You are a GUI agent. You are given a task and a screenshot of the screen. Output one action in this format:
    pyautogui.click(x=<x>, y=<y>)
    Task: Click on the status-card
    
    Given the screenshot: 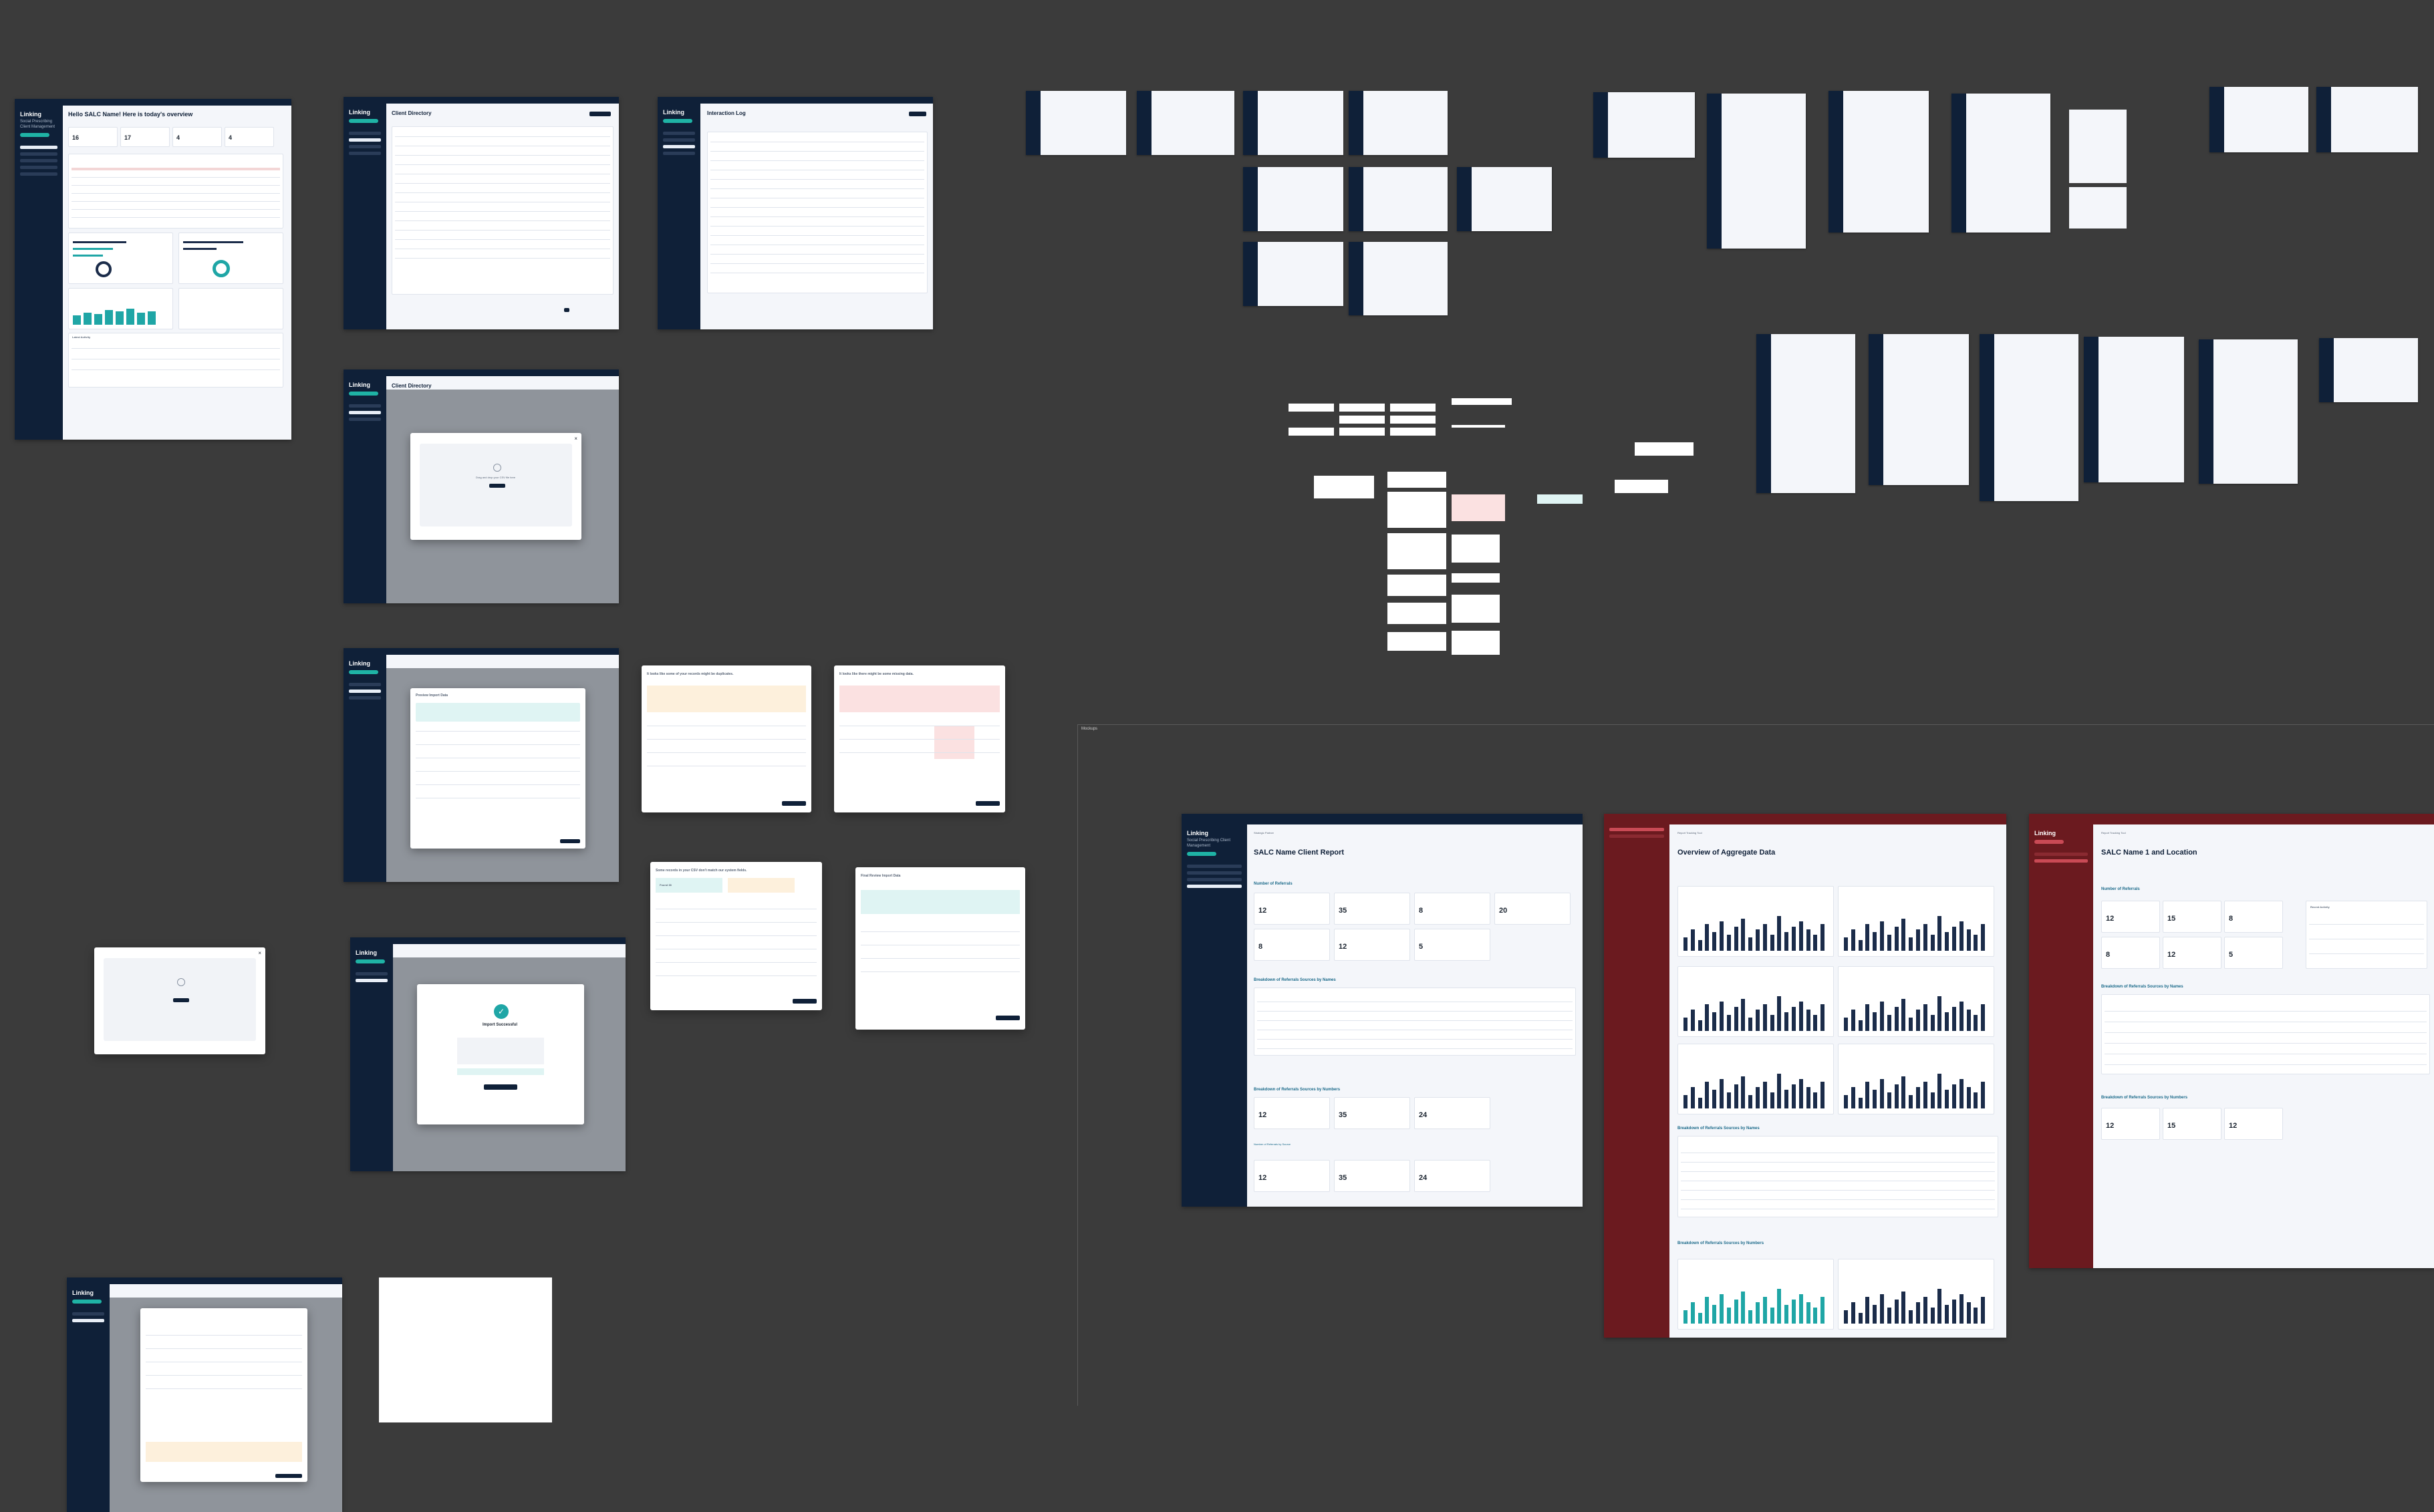 What is the action you would take?
    pyautogui.click(x=230, y=308)
    